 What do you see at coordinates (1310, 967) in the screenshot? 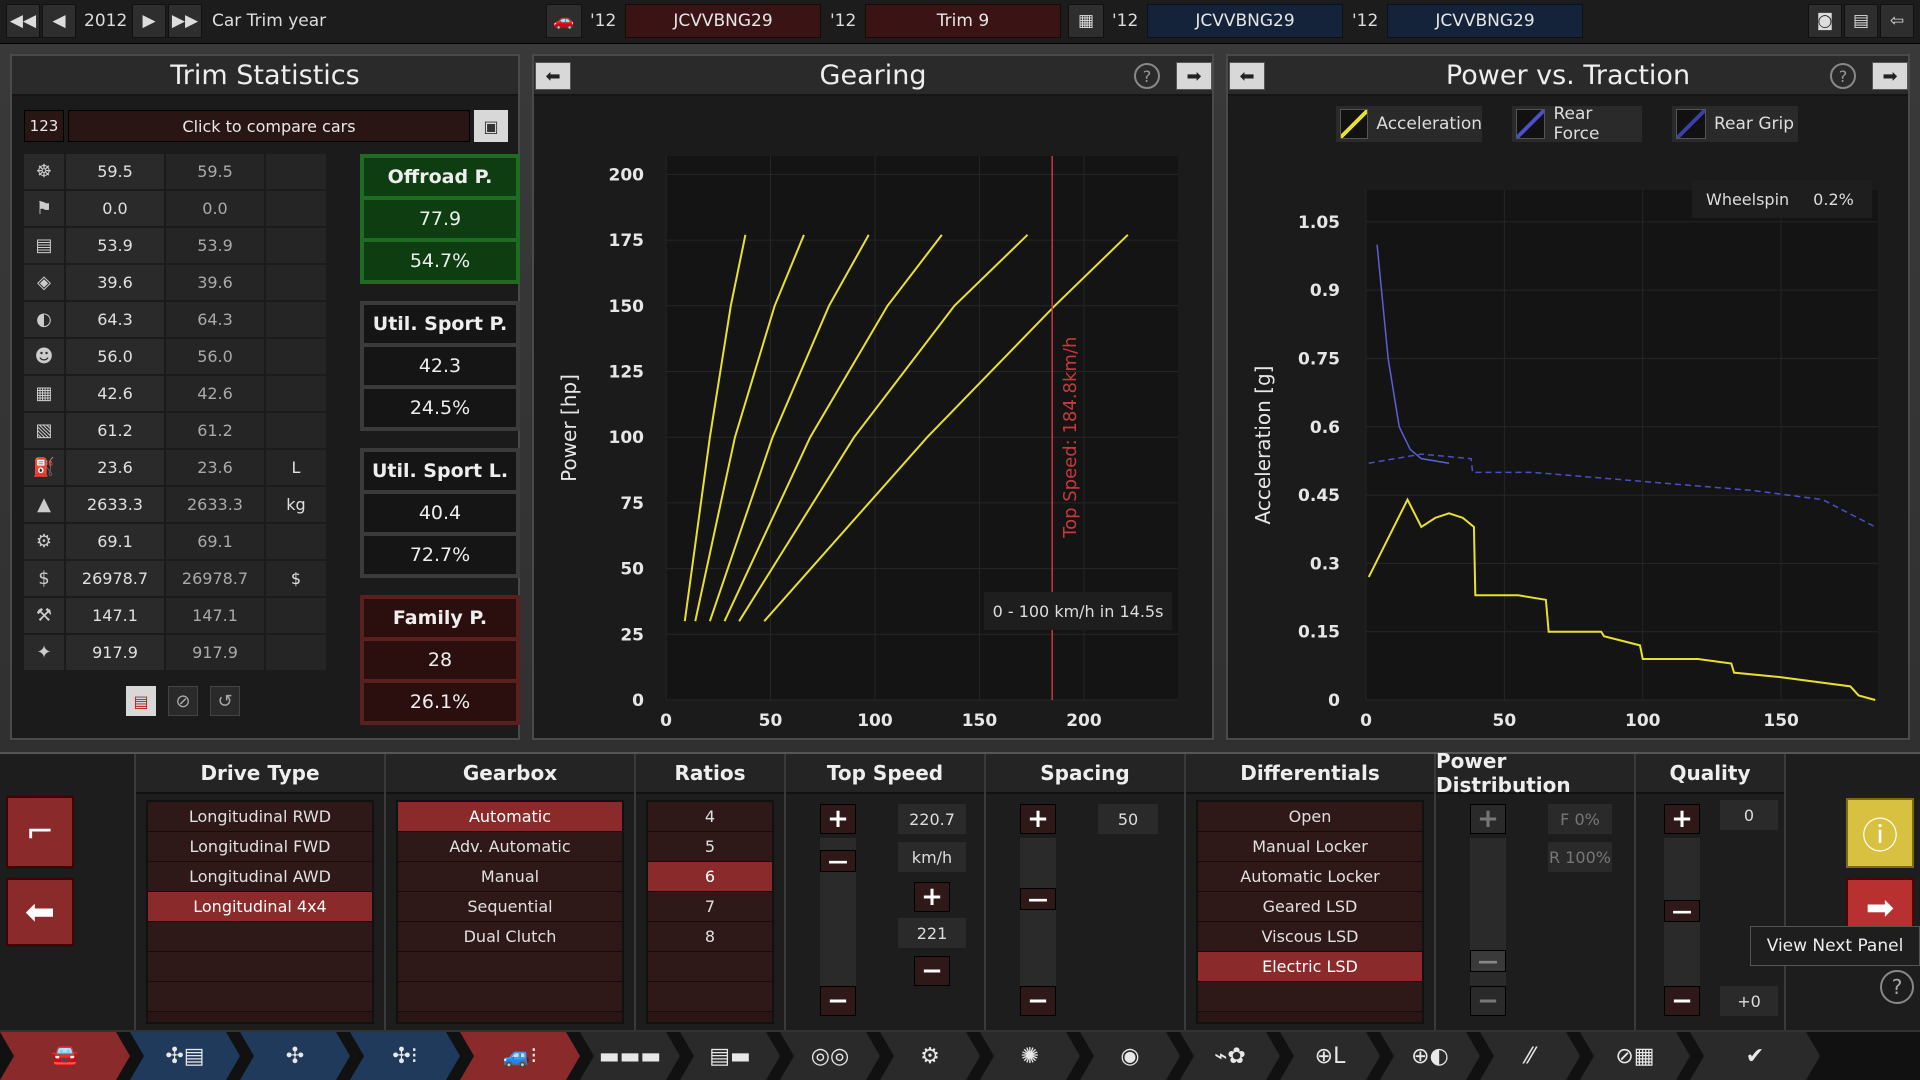
I see `differentials-option: Electric LSD` at bounding box center [1310, 967].